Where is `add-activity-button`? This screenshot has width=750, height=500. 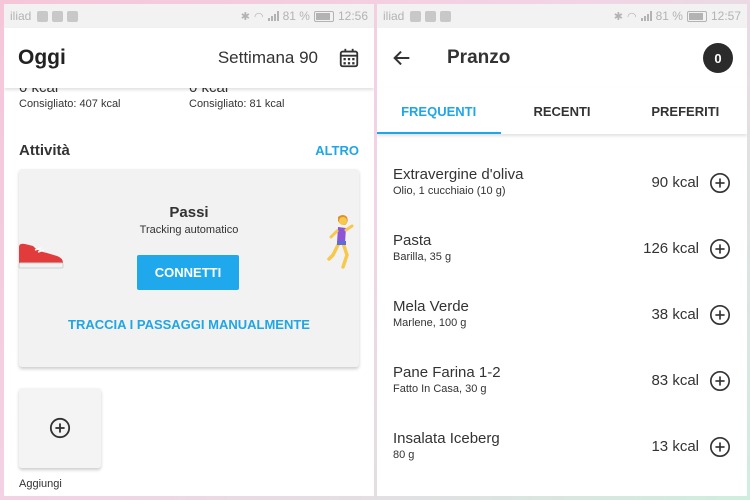
add-activity-button is located at coordinates (60, 428).